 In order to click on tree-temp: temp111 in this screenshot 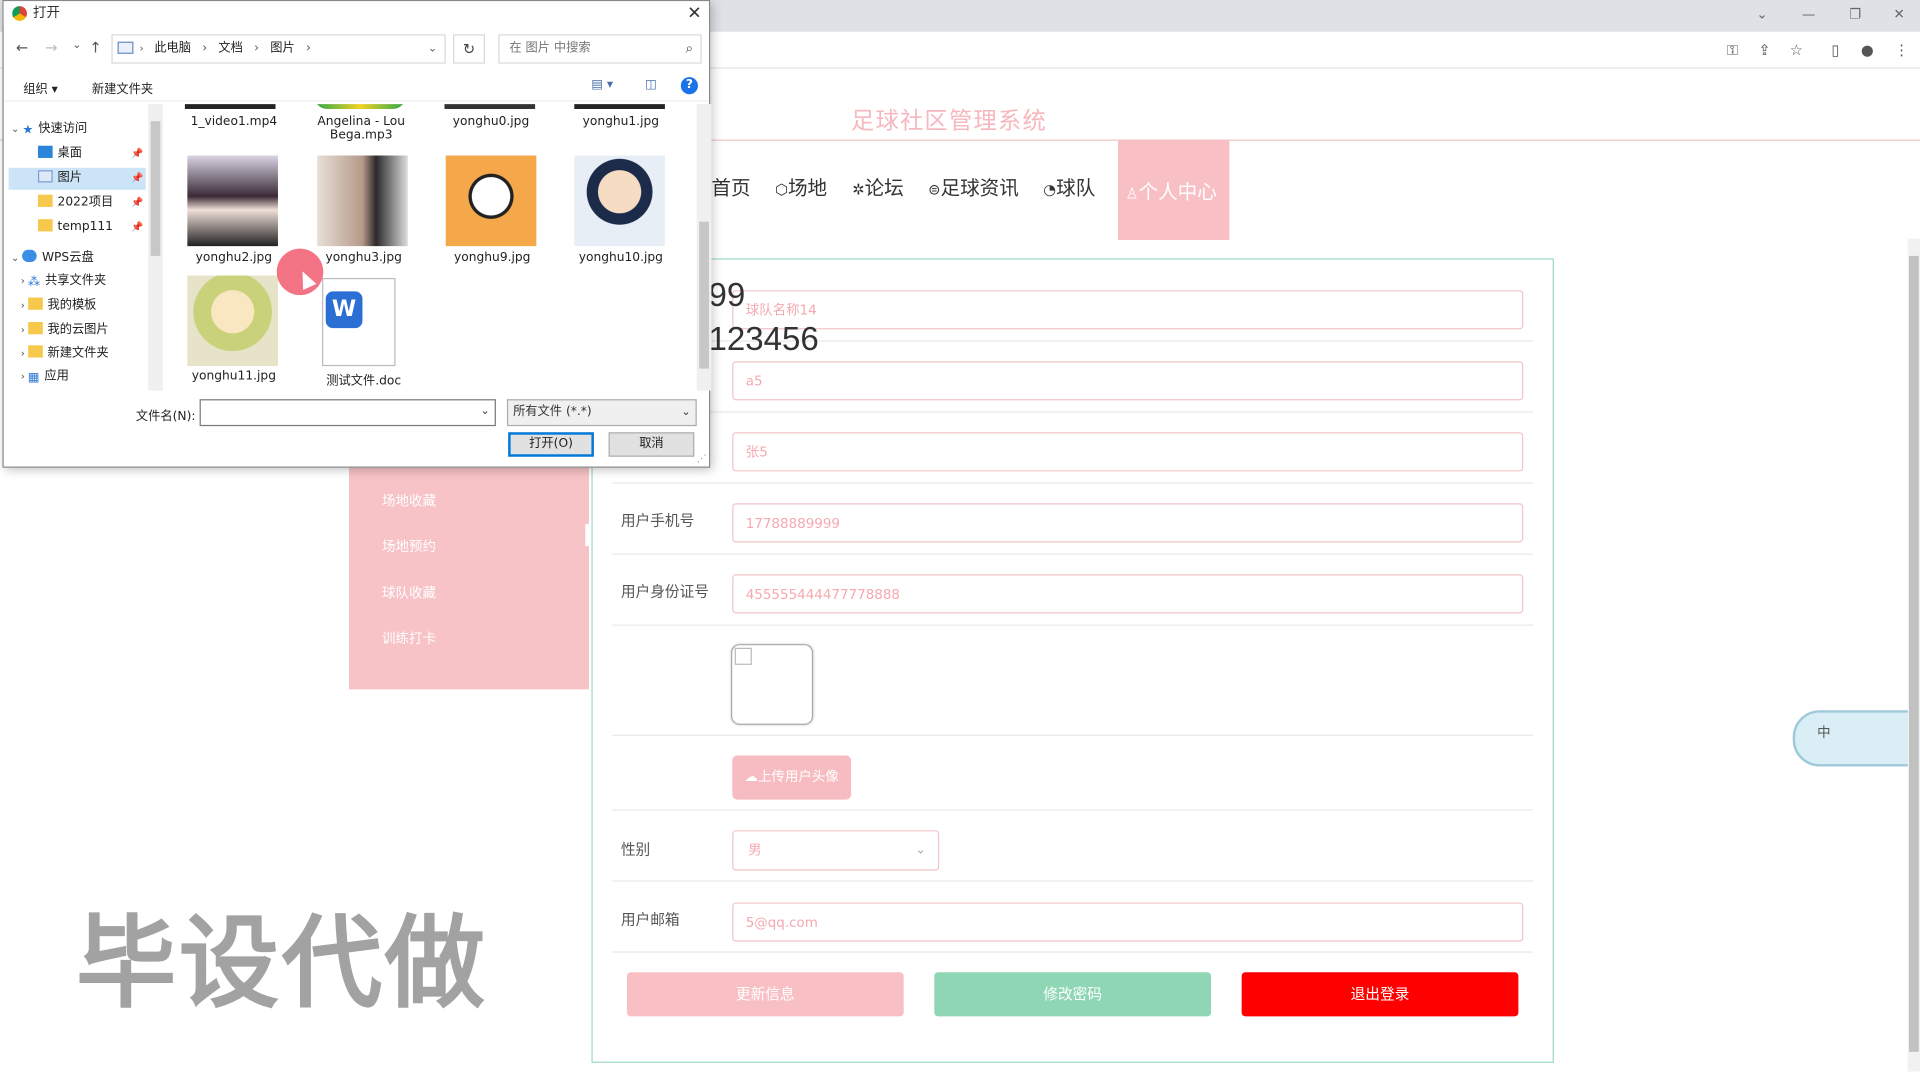, I will do `click(75, 228)`.